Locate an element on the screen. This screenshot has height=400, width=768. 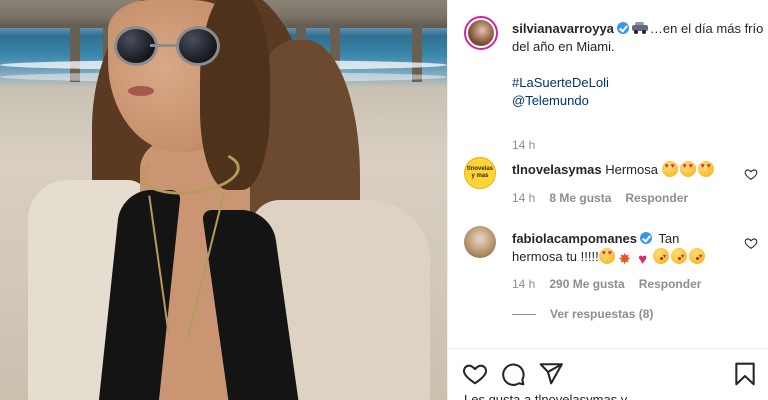
replies-divider is located at coordinates (524, 314).